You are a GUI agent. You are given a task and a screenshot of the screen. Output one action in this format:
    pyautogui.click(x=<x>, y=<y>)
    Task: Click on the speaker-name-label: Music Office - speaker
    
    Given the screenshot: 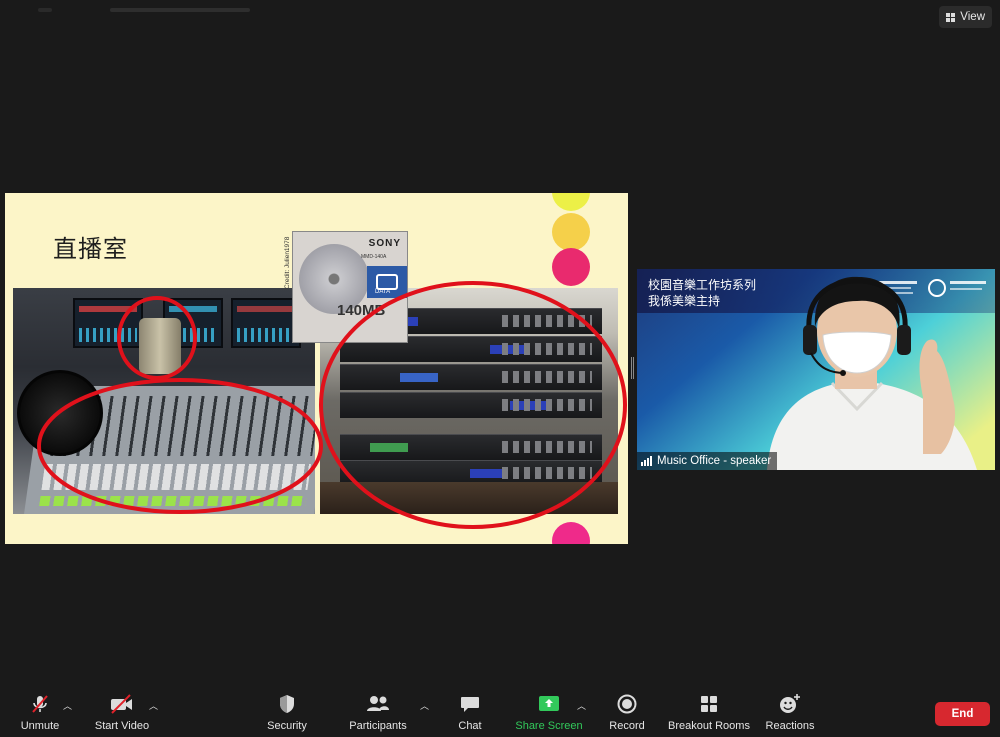 What is the action you would take?
    pyautogui.click(x=707, y=461)
    